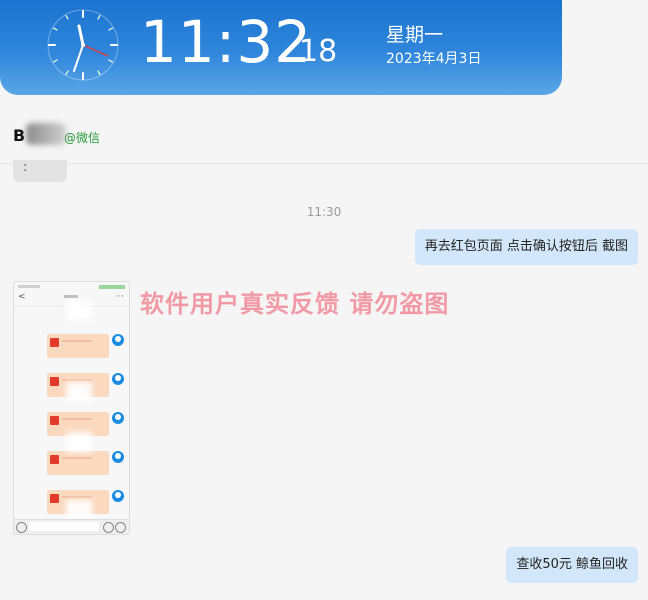 Image resolution: width=648 pixels, height=600 pixels. I want to click on battery-icon, so click(112, 287).